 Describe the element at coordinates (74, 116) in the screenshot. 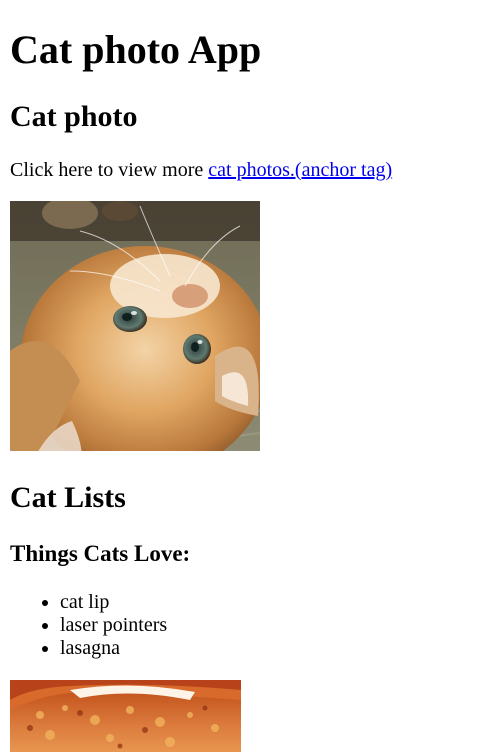

I see `cat-photo-heading: Cat photo` at that location.